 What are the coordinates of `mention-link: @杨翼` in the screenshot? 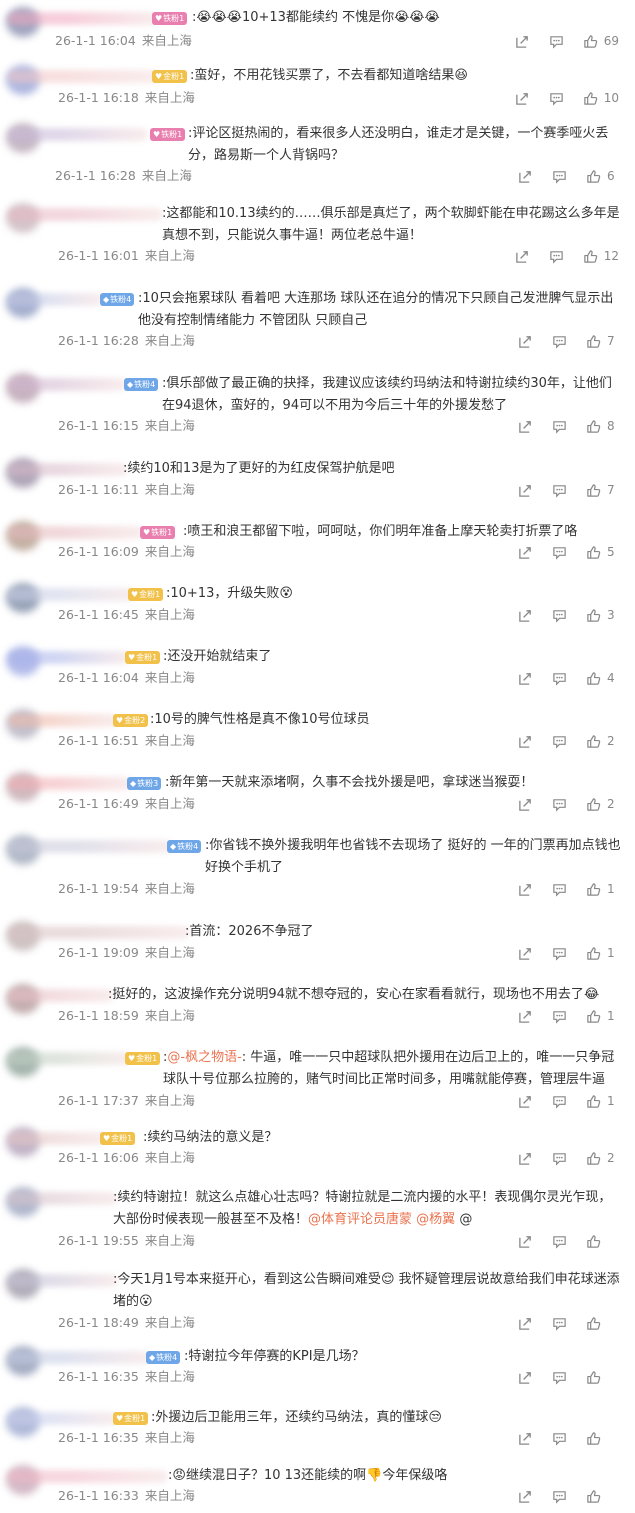 It's located at (435, 1219).